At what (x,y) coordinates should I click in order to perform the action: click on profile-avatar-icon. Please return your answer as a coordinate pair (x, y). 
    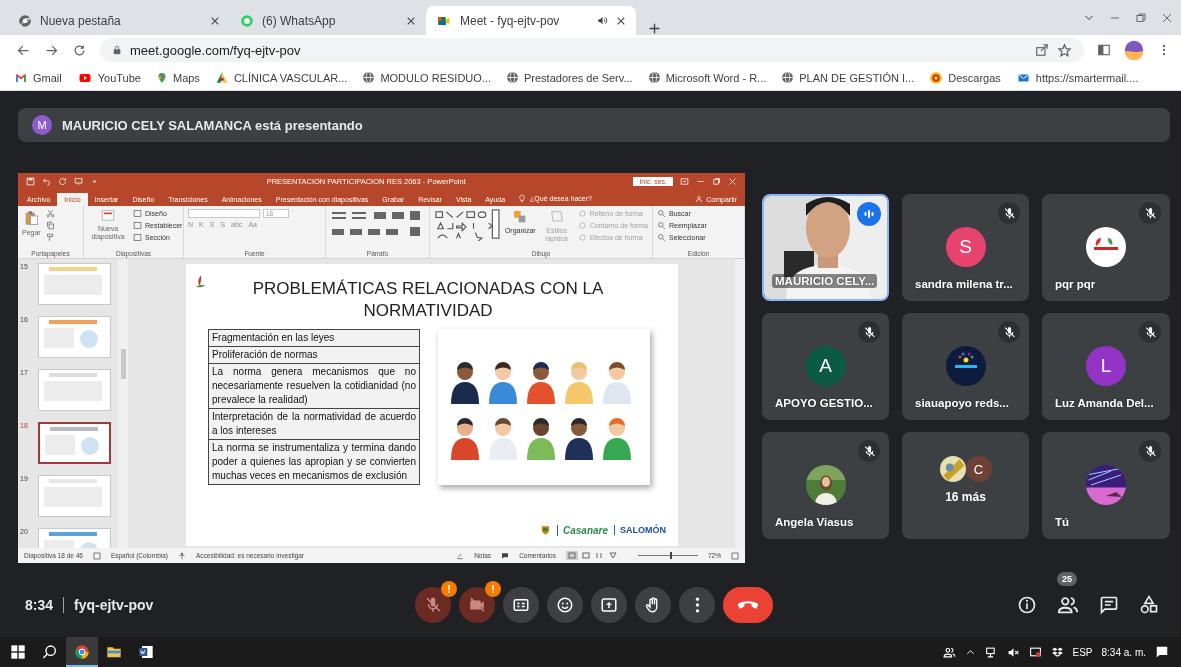
    Looking at the image, I should click on (1134, 50).